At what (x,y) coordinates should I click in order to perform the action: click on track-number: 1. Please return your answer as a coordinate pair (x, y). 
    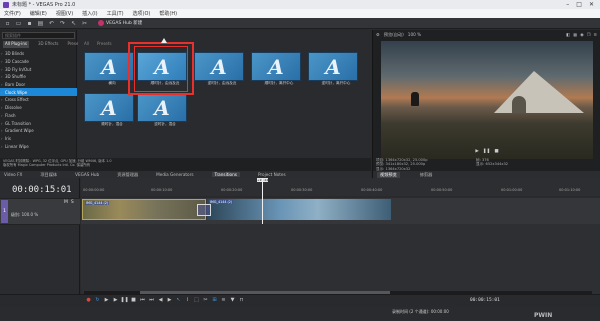
    Looking at the image, I should click on (4, 211).